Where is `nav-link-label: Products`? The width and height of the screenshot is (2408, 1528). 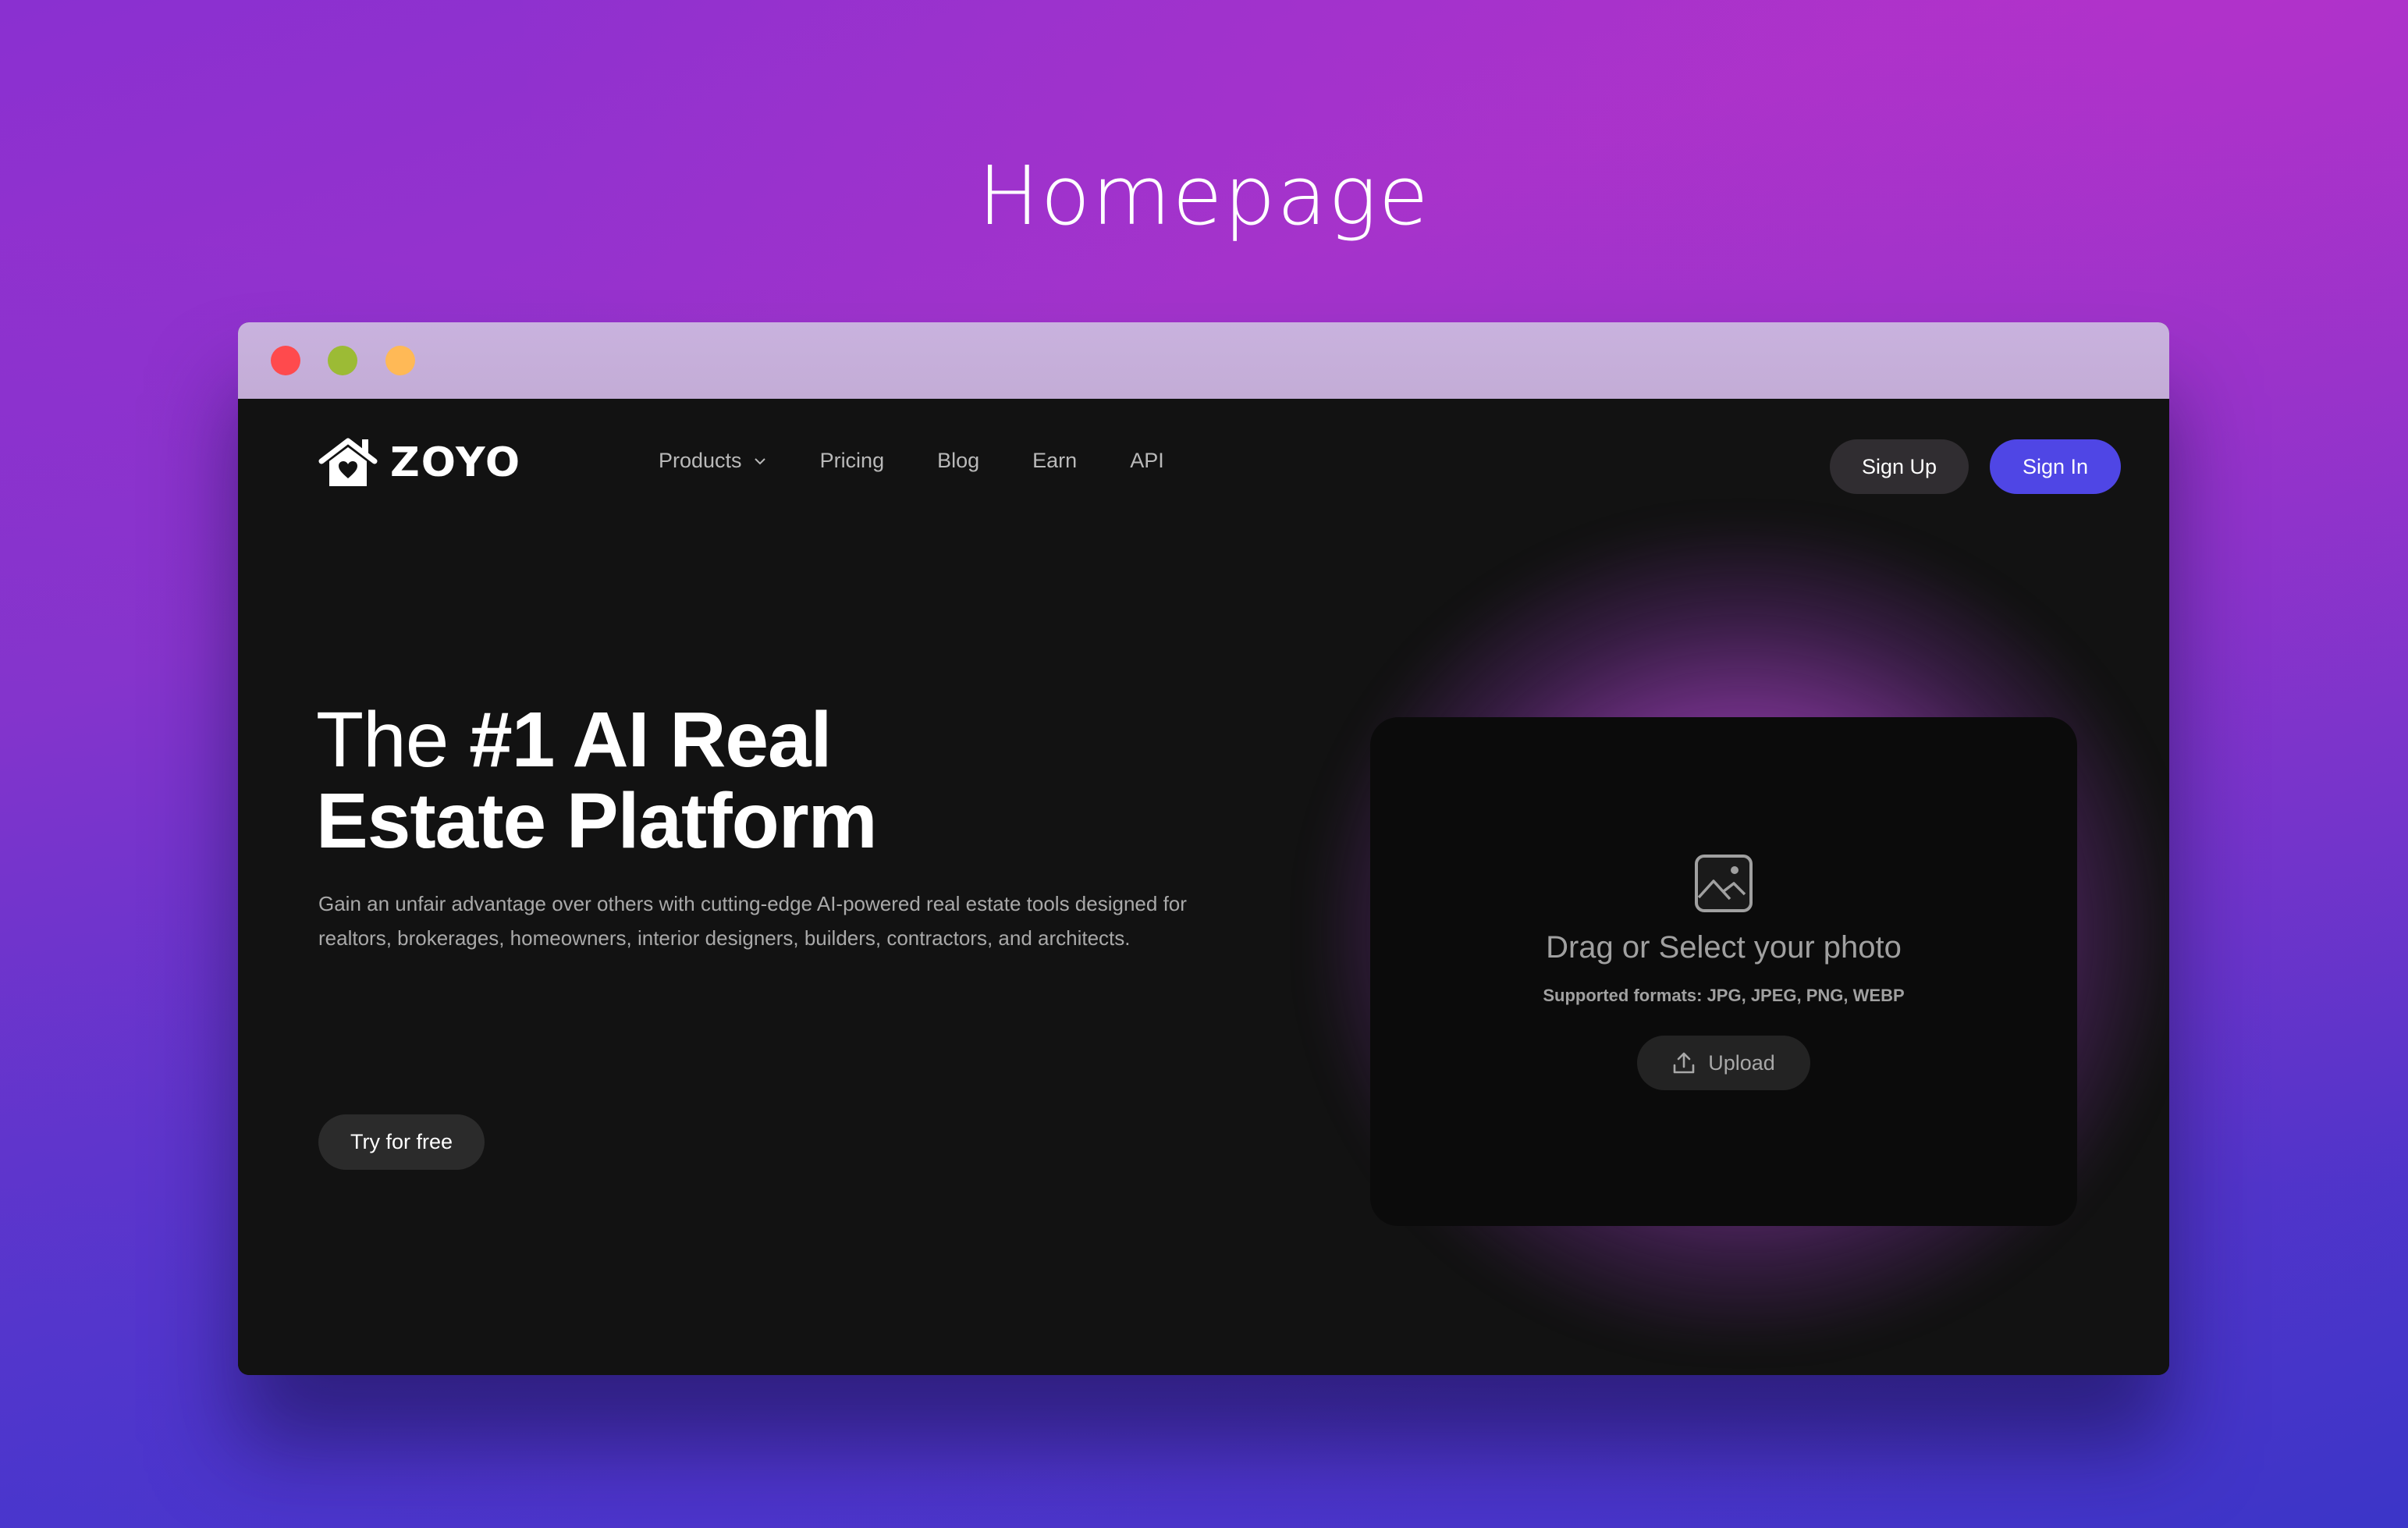 nav-link-label: Products is located at coordinates (700, 460).